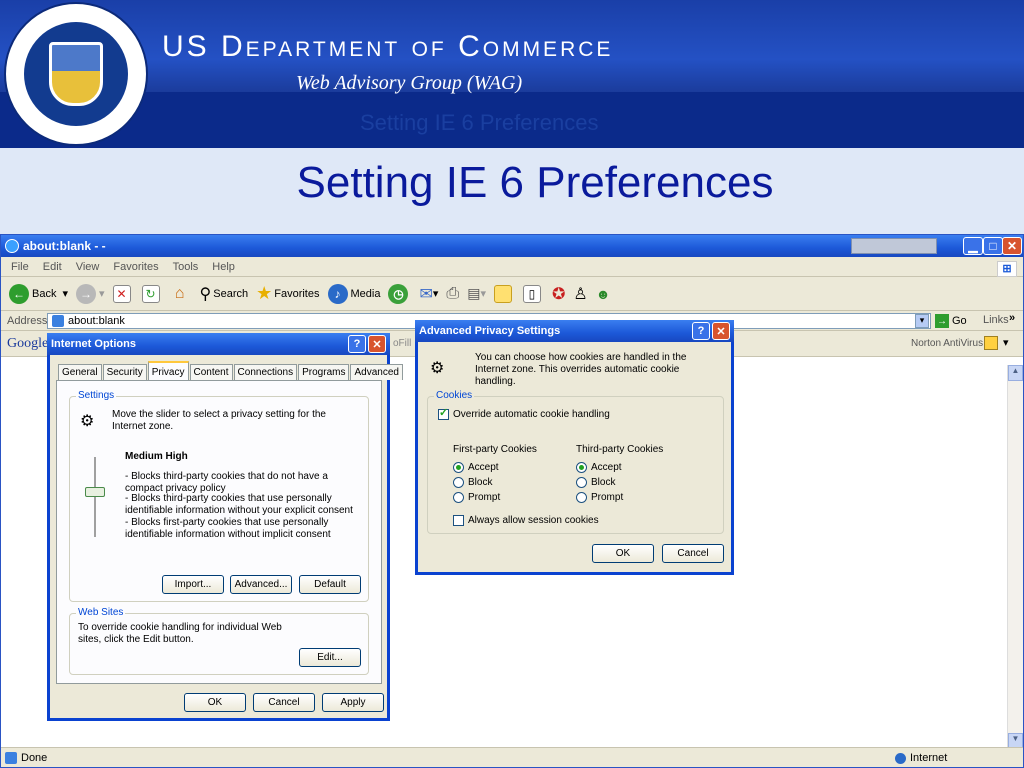 This screenshot has width=1024, height=768. Describe the element at coordinates (27, 344) in the screenshot. I see `google-logo: Google` at that location.